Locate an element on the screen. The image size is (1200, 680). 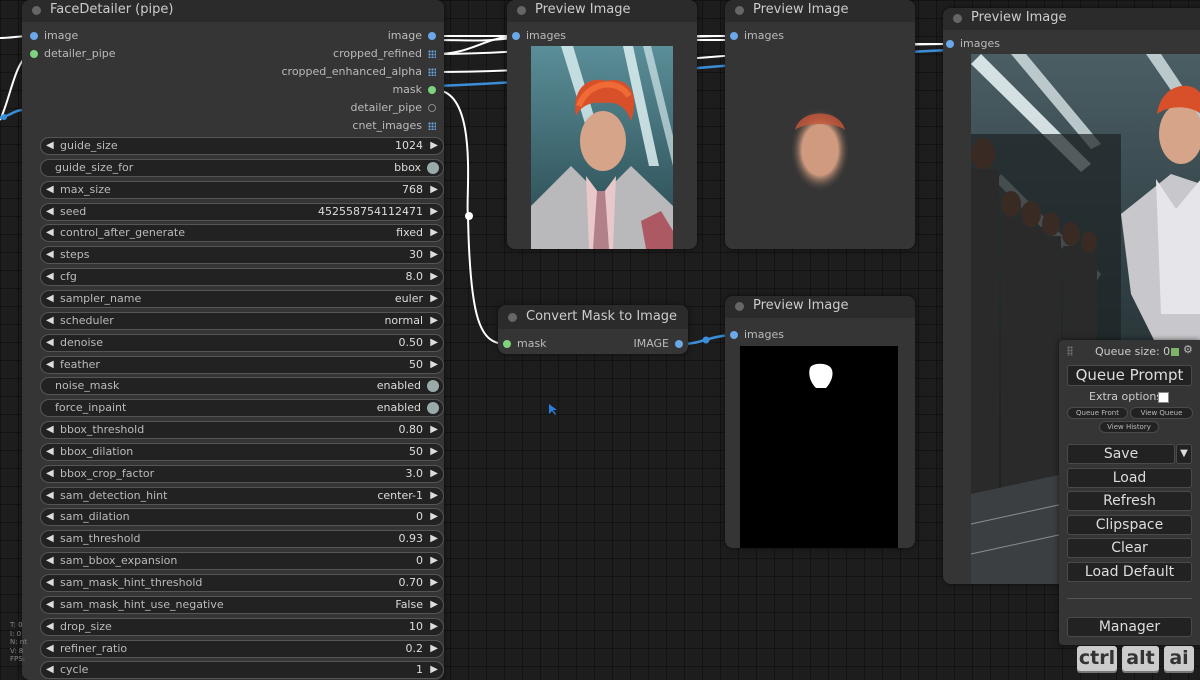
output-slot-mask: mask is located at coordinates (414, 90).